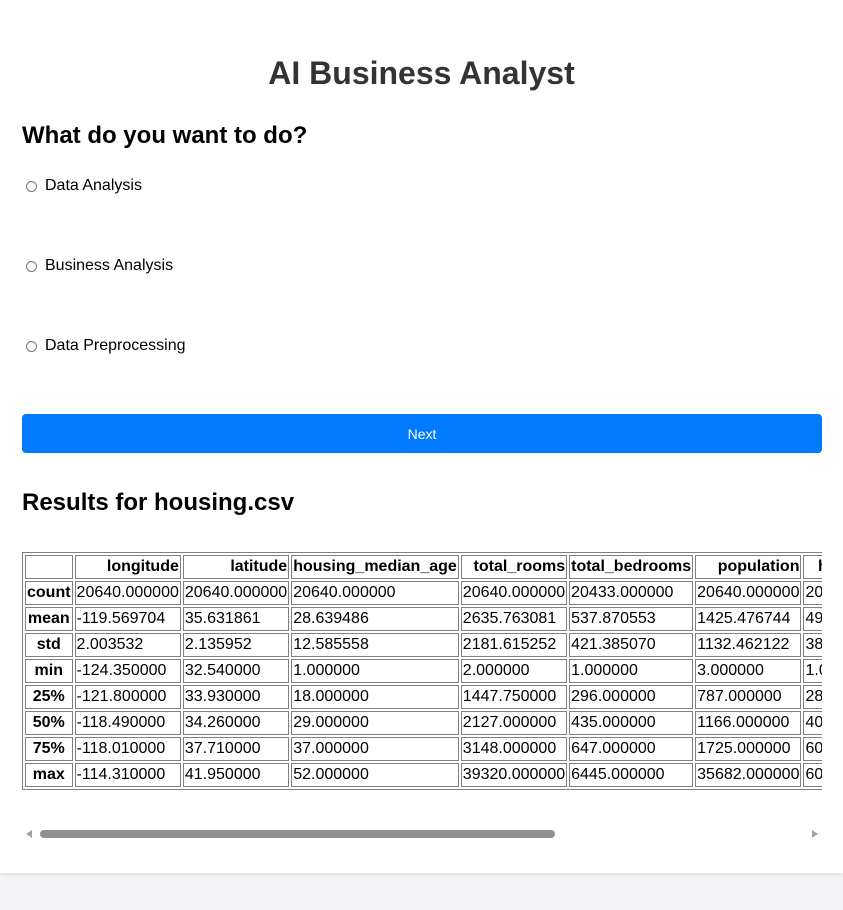 This screenshot has width=843, height=910. What do you see at coordinates (109, 265) in the screenshot?
I see `option-label: Business Analysis` at bounding box center [109, 265].